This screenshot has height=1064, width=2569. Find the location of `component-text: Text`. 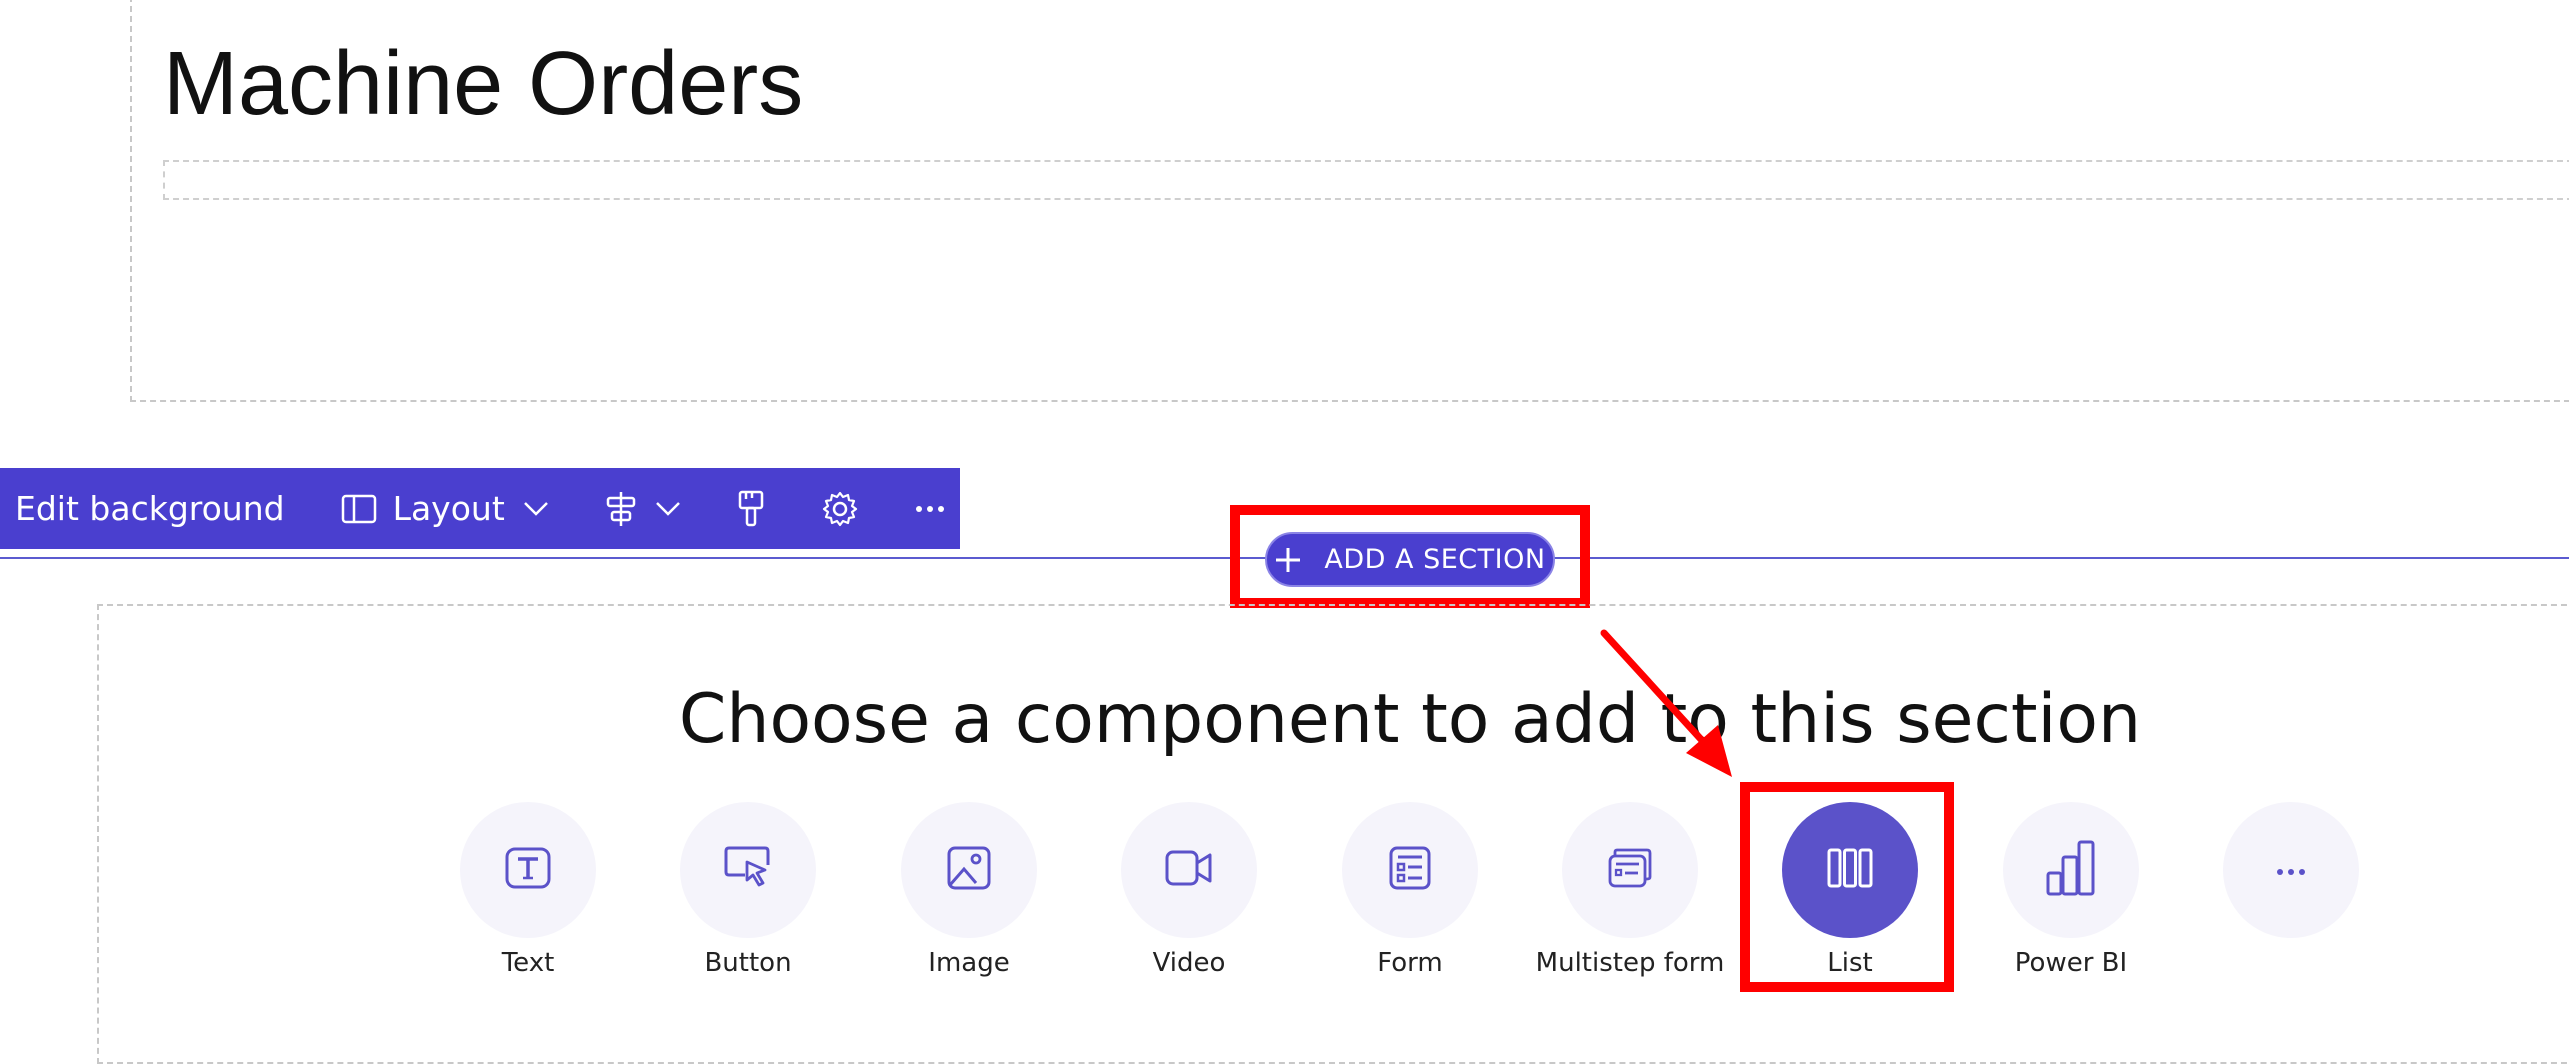

component-text: Text is located at coordinates (528, 890).